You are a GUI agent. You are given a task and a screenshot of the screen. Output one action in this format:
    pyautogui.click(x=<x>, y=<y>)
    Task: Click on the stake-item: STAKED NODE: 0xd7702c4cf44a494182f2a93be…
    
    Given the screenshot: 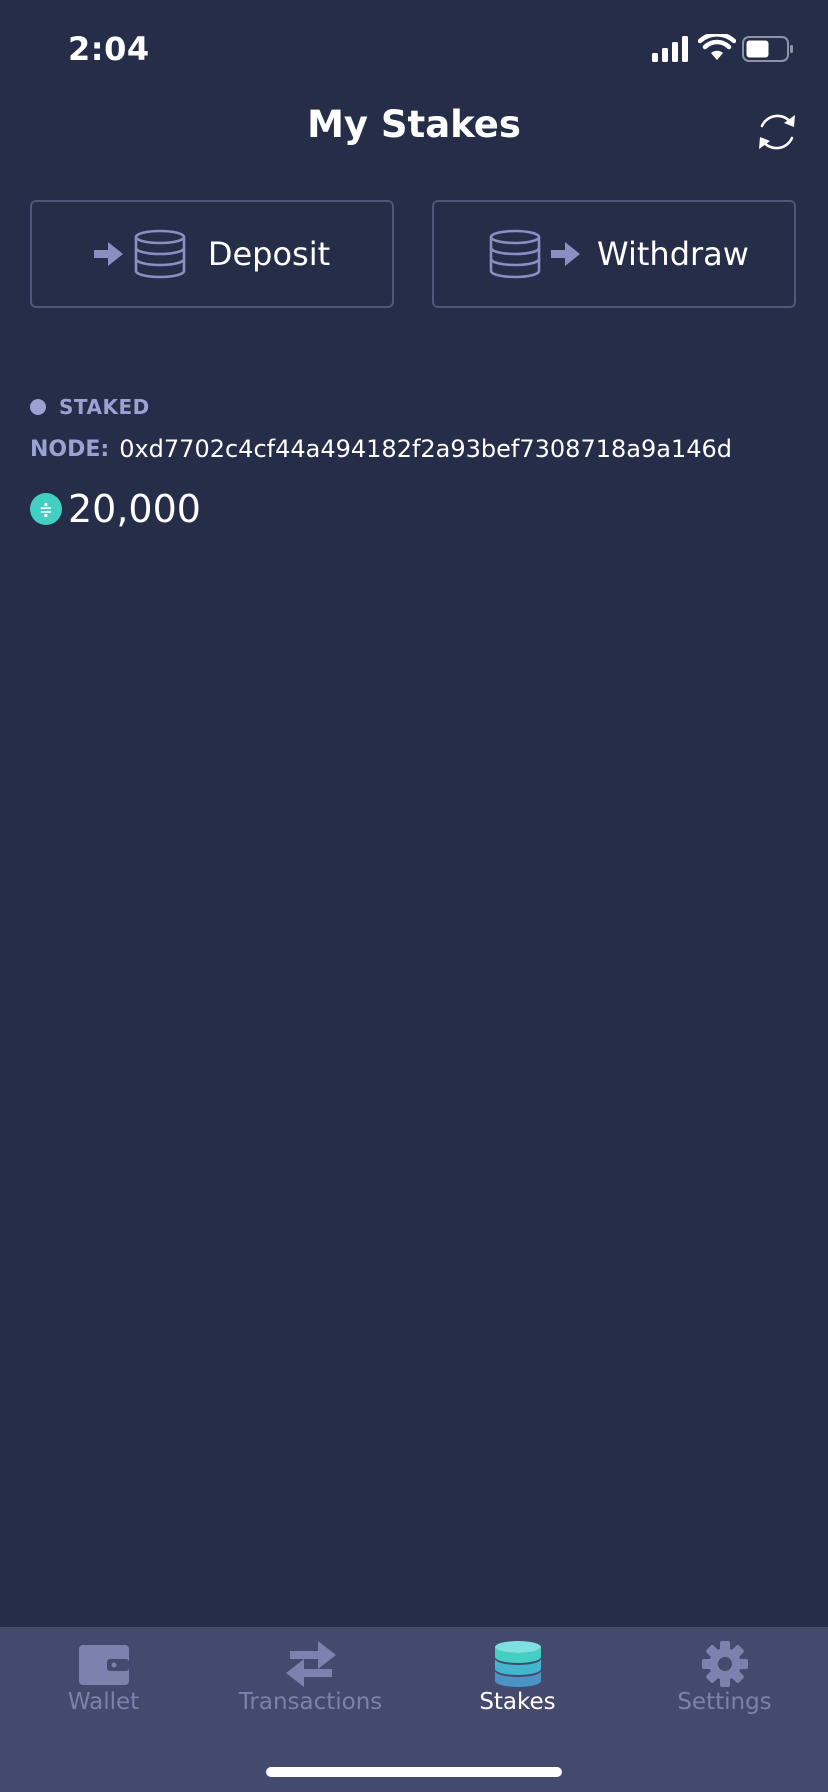 What is the action you would take?
    pyautogui.click(x=420, y=463)
    